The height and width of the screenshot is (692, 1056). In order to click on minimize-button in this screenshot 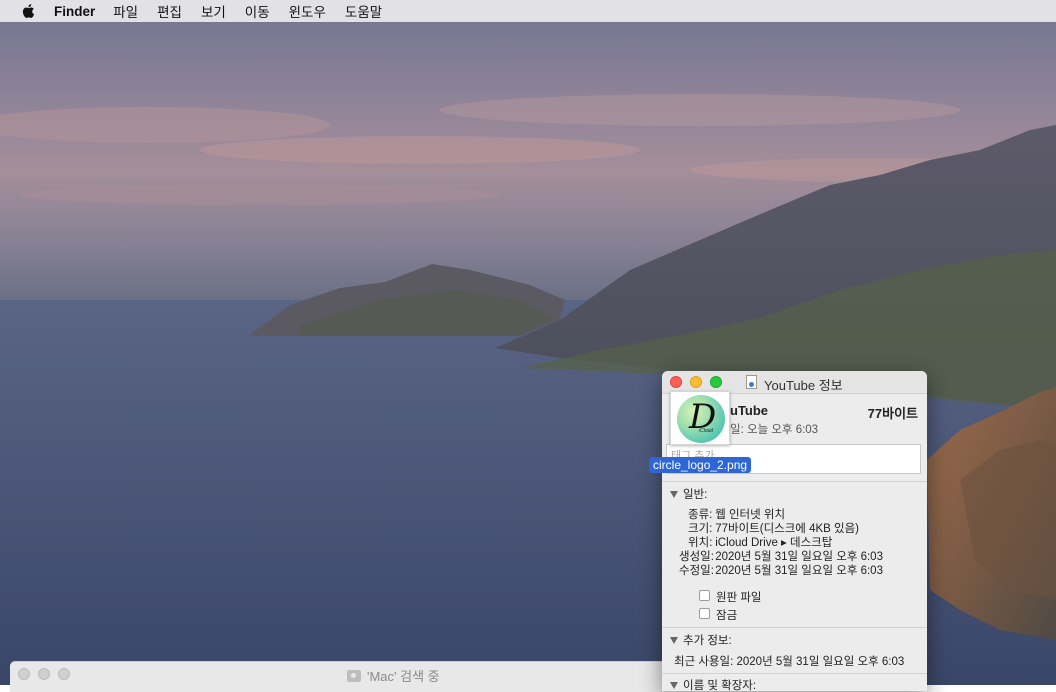, I will do `click(696, 382)`.